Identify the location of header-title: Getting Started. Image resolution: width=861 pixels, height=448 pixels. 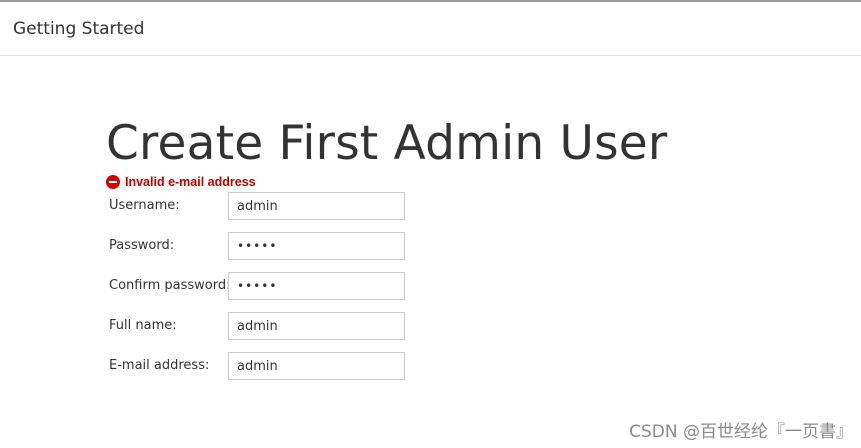
(79, 28).